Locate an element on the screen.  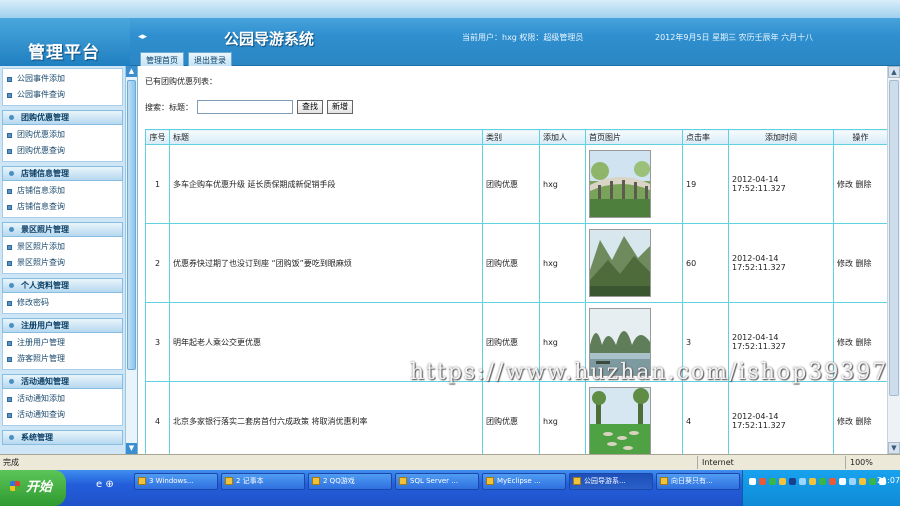
sidebar-item: 景区照片添加 is located at coordinates (62, 247).